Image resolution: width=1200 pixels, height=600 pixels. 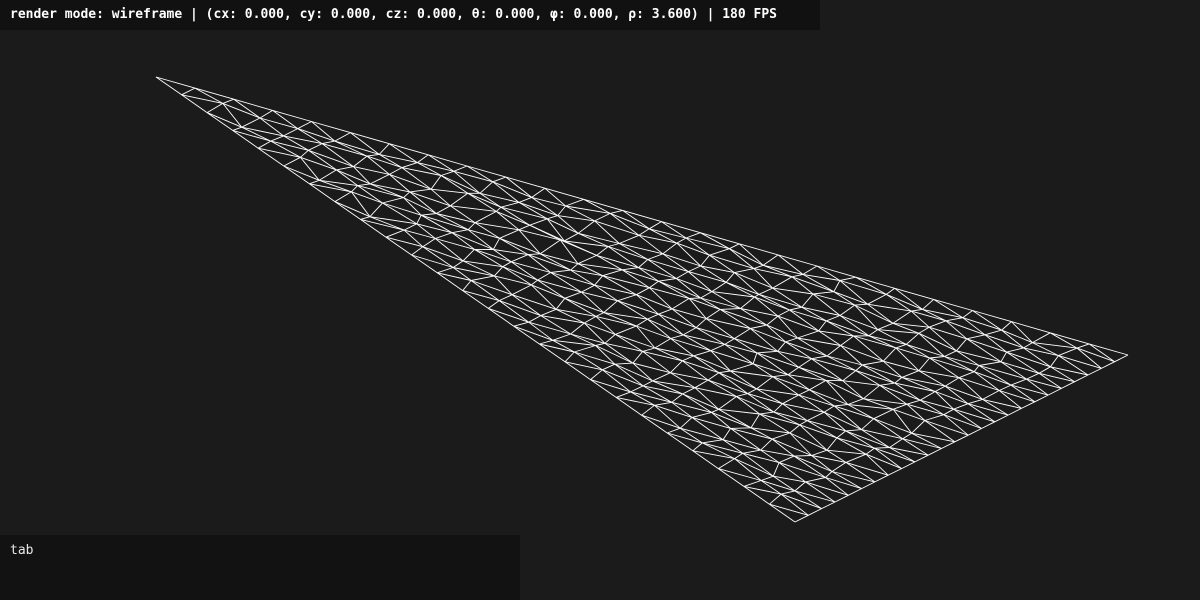 I want to click on console-input: tab, so click(x=260, y=567).